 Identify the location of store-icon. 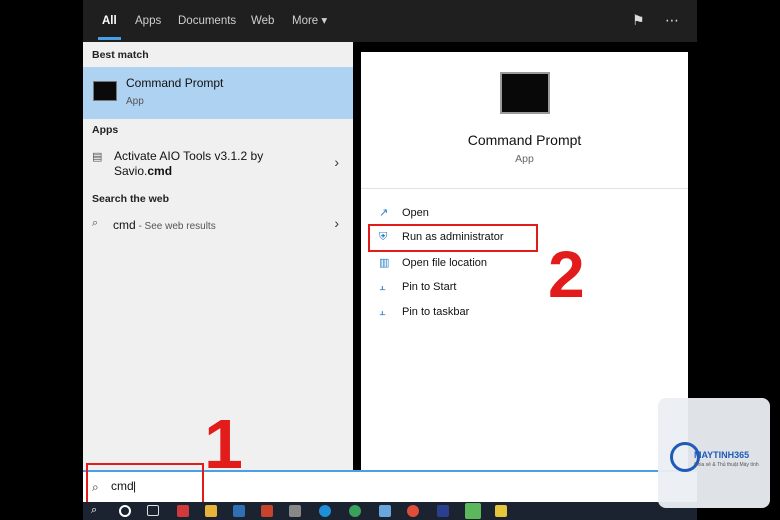
(183, 511).